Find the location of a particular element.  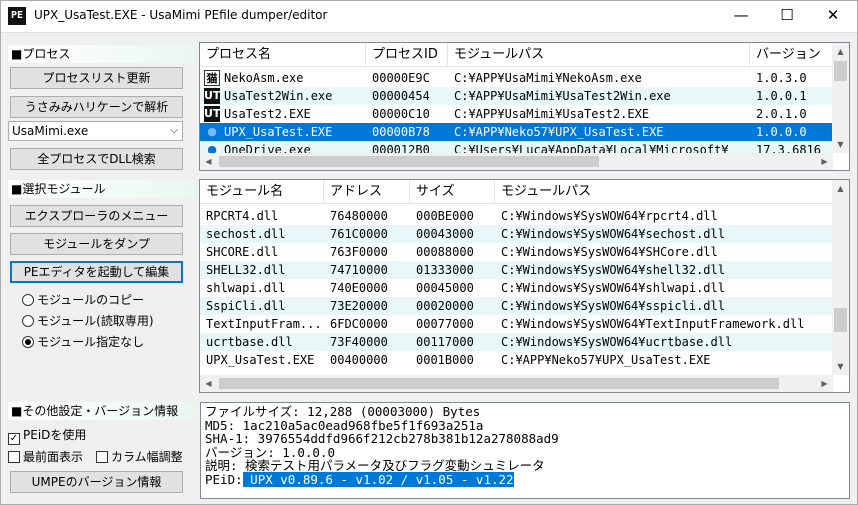

module-path: C:¥Windows¥SysWOW64¥shlwapi.dll is located at coordinates (613, 288).